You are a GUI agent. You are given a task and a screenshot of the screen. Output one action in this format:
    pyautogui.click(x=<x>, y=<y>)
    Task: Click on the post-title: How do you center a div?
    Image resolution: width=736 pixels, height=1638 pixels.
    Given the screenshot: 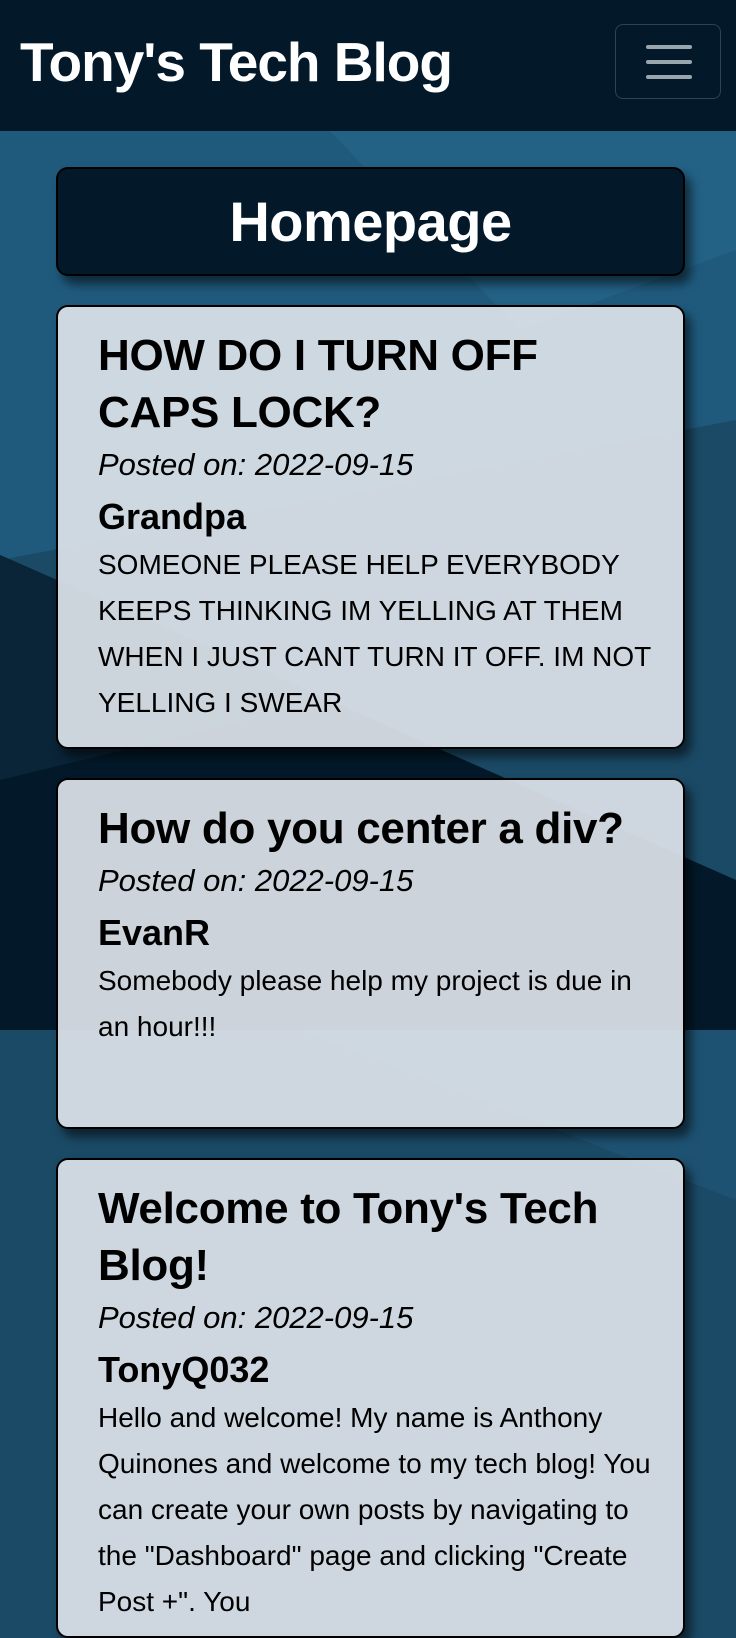 What is the action you would take?
    pyautogui.click(x=375, y=828)
    